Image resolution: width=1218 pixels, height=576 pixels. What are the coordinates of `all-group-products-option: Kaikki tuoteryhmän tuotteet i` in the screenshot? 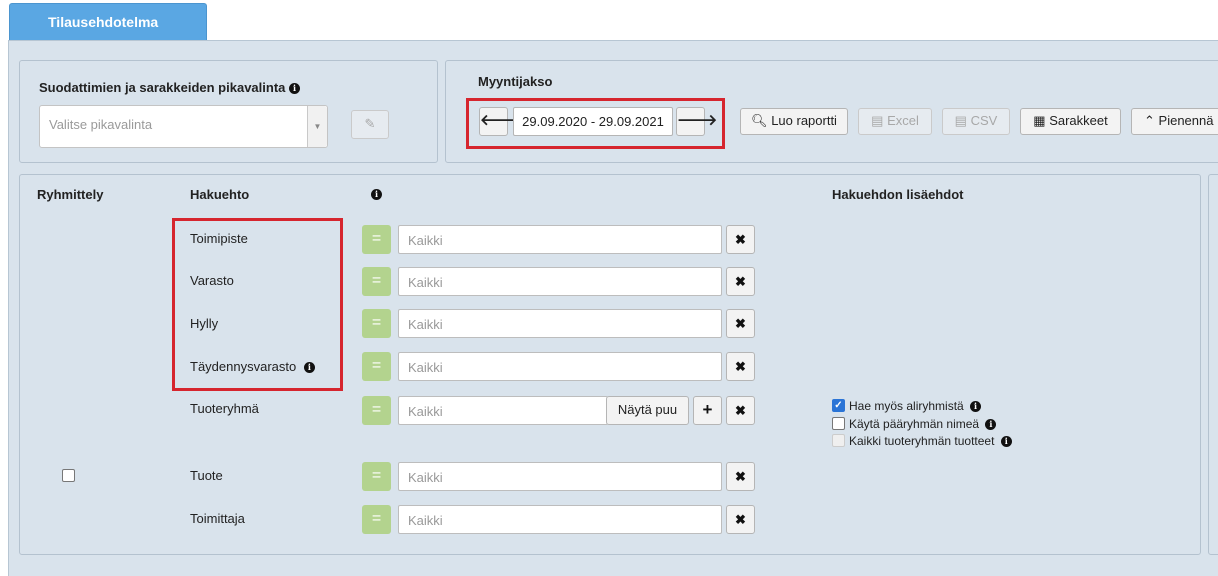 It's located at (930, 441).